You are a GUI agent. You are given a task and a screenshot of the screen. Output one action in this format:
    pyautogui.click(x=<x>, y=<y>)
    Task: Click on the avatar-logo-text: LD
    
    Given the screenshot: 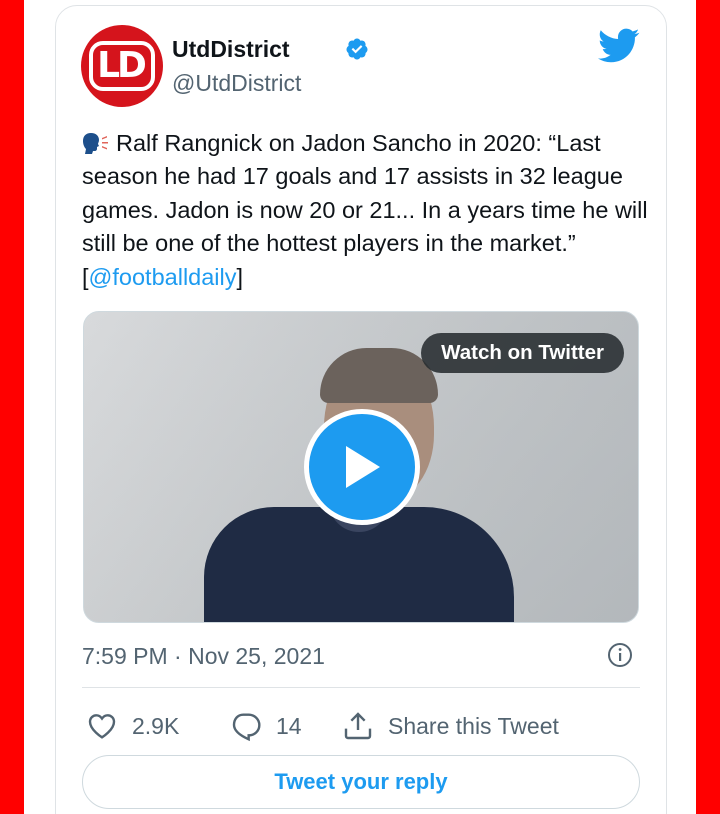 What is the action you would take?
    pyautogui.click(x=122, y=66)
    